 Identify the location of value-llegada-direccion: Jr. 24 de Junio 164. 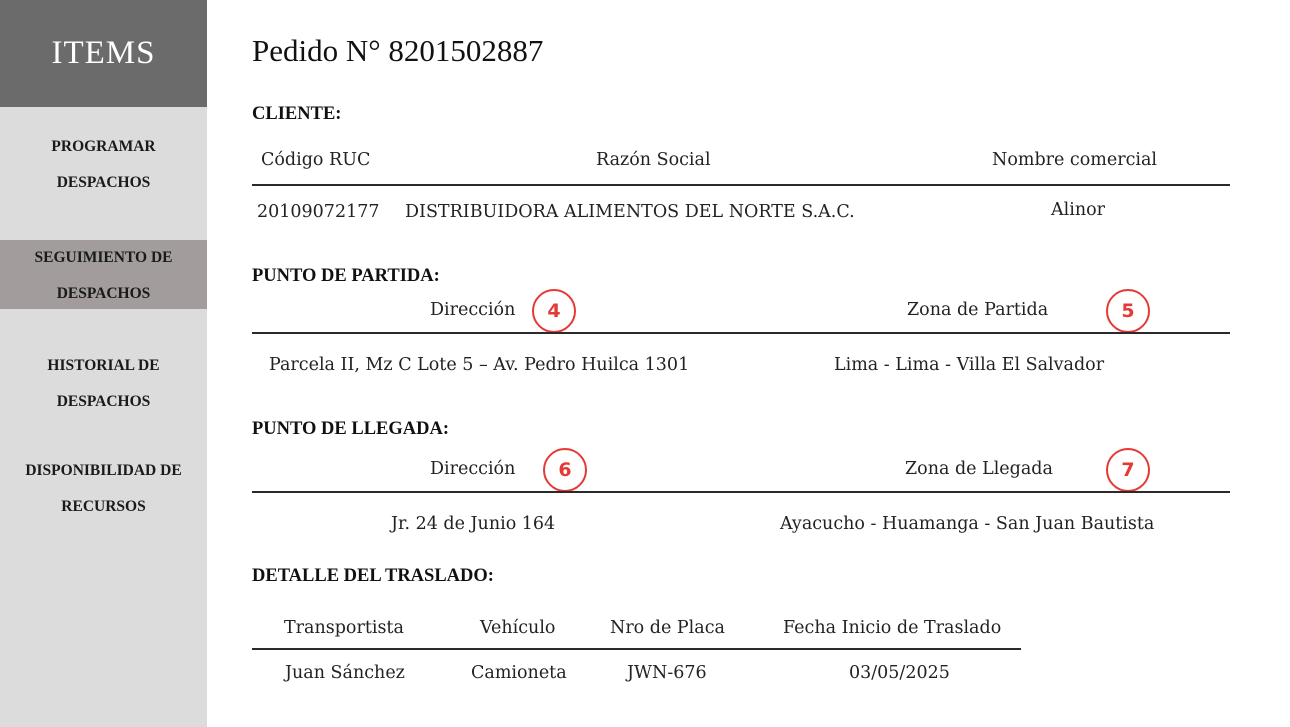
(473, 524).